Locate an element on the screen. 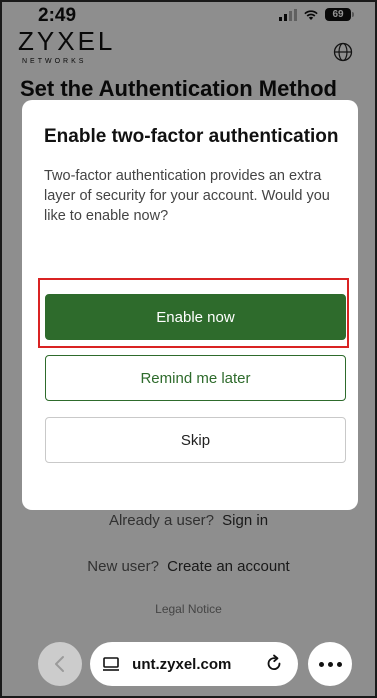  more-icon is located at coordinates (330, 664).